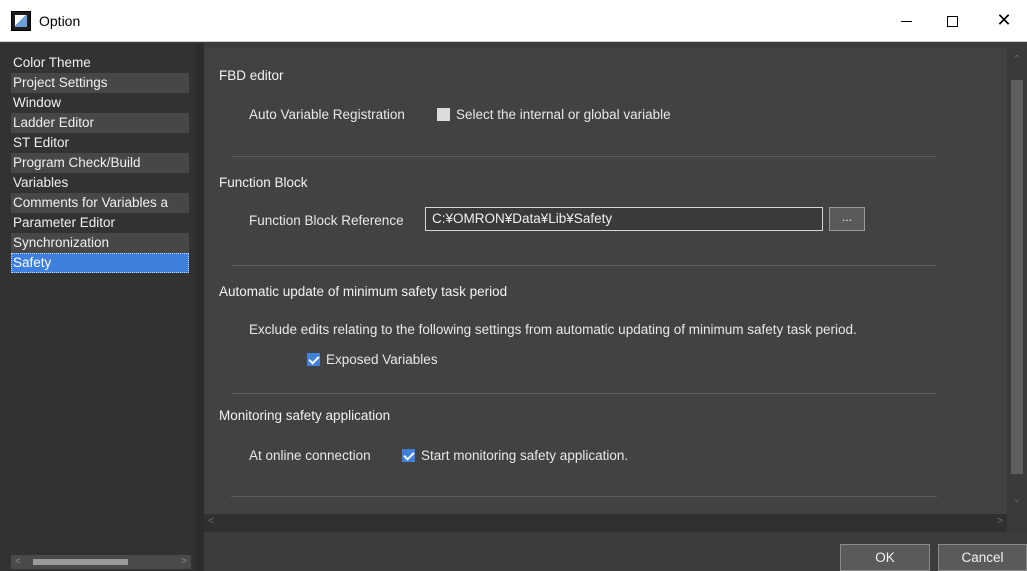 The image size is (1027, 571). Describe the element at coordinates (382, 359) in the screenshot. I see `exposed-variables-label: Exposed Variables` at that location.